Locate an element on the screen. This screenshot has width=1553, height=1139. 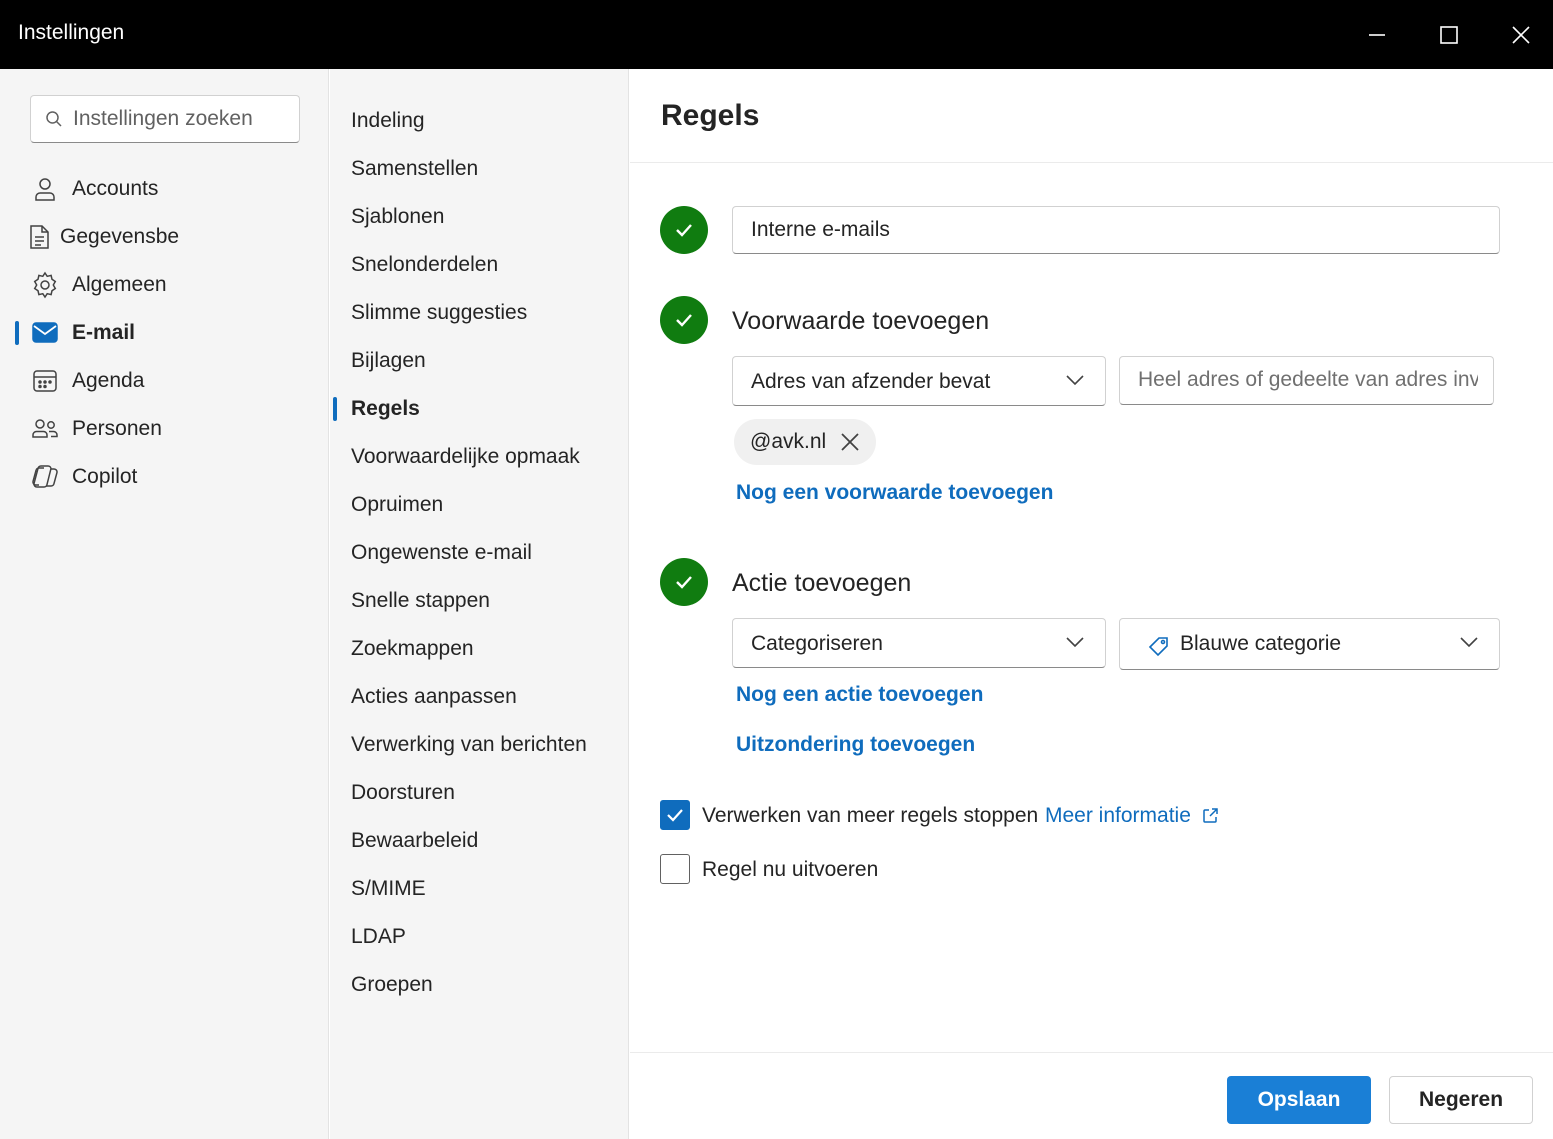
submenu-item-snelle-stappen: Snelle stappen is located at coordinates (479, 601).